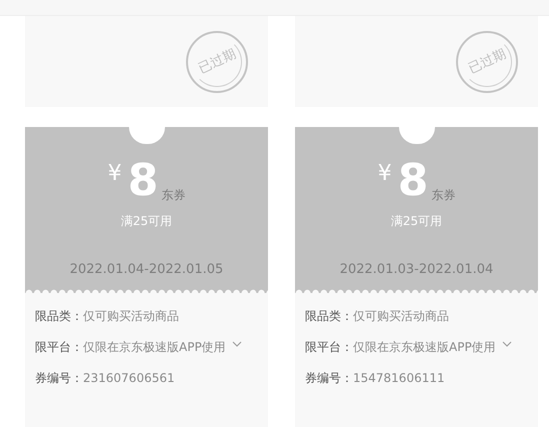 The width and height of the screenshot is (549, 427). What do you see at coordinates (147, 270) in the screenshot?
I see `validity-dates: 2022.01.04-2022.01.05` at bounding box center [147, 270].